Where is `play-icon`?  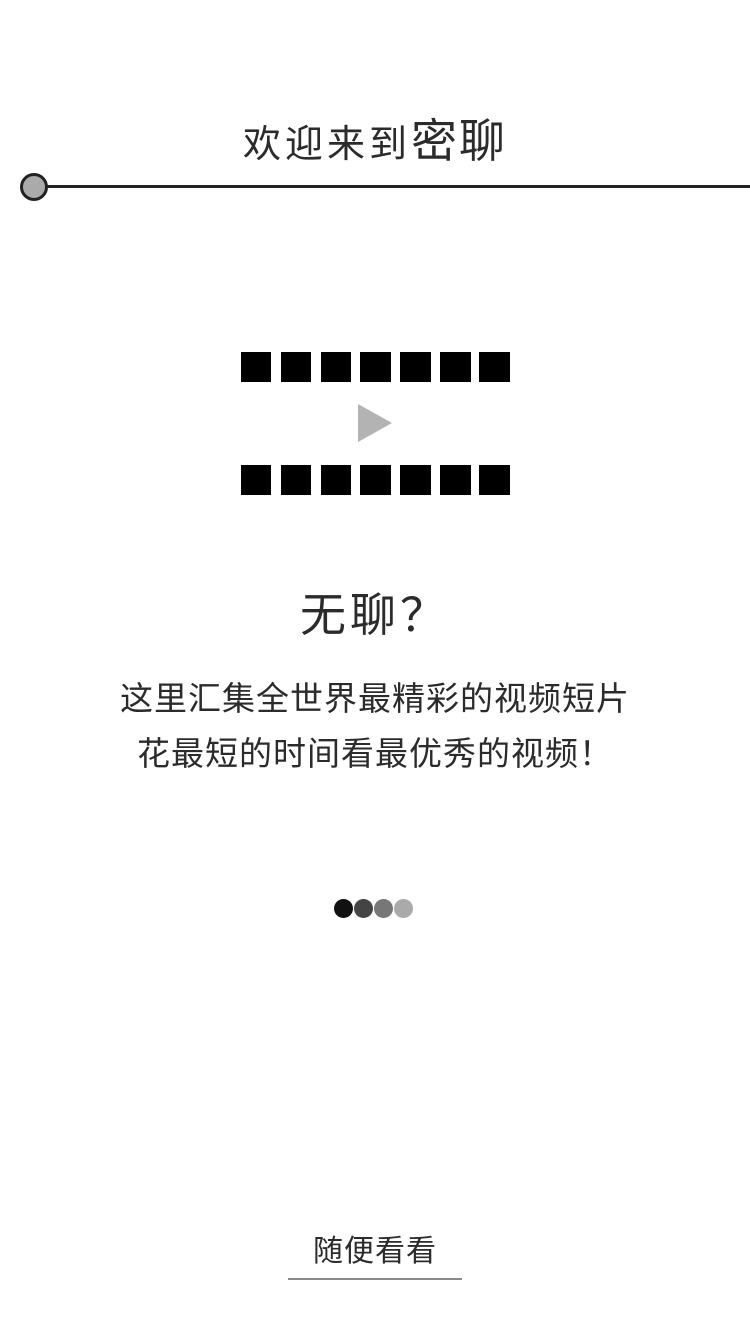
play-icon is located at coordinates (375, 423).